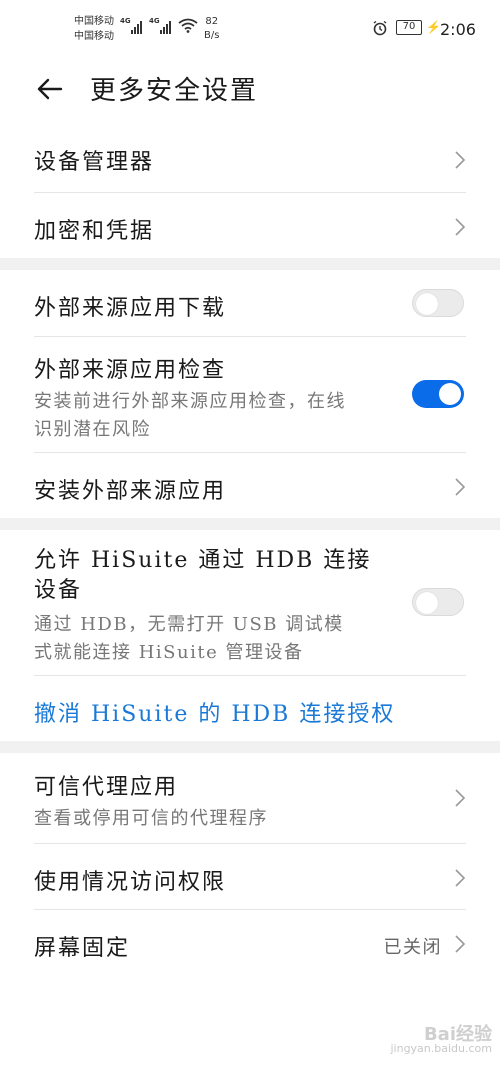  What do you see at coordinates (94, 162) in the screenshot?
I see `device-manager-label: 设备管理器` at bounding box center [94, 162].